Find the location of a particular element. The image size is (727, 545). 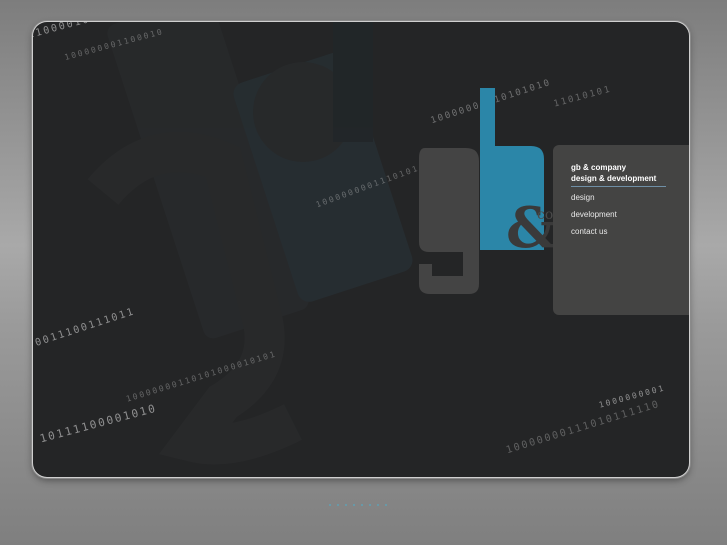

nav-link-contact-us: contact us is located at coordinates (630, 232).